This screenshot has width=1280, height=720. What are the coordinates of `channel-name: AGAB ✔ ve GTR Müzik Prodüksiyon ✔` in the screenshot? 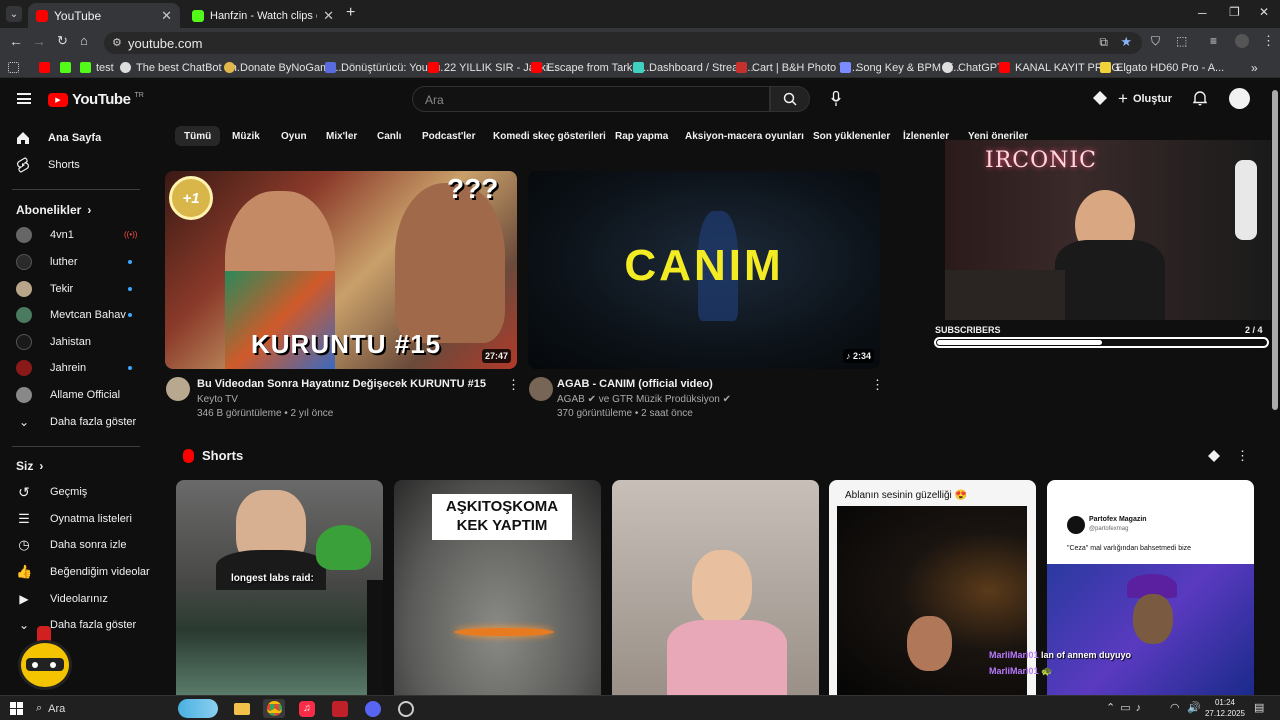 It's located at (644, 399).